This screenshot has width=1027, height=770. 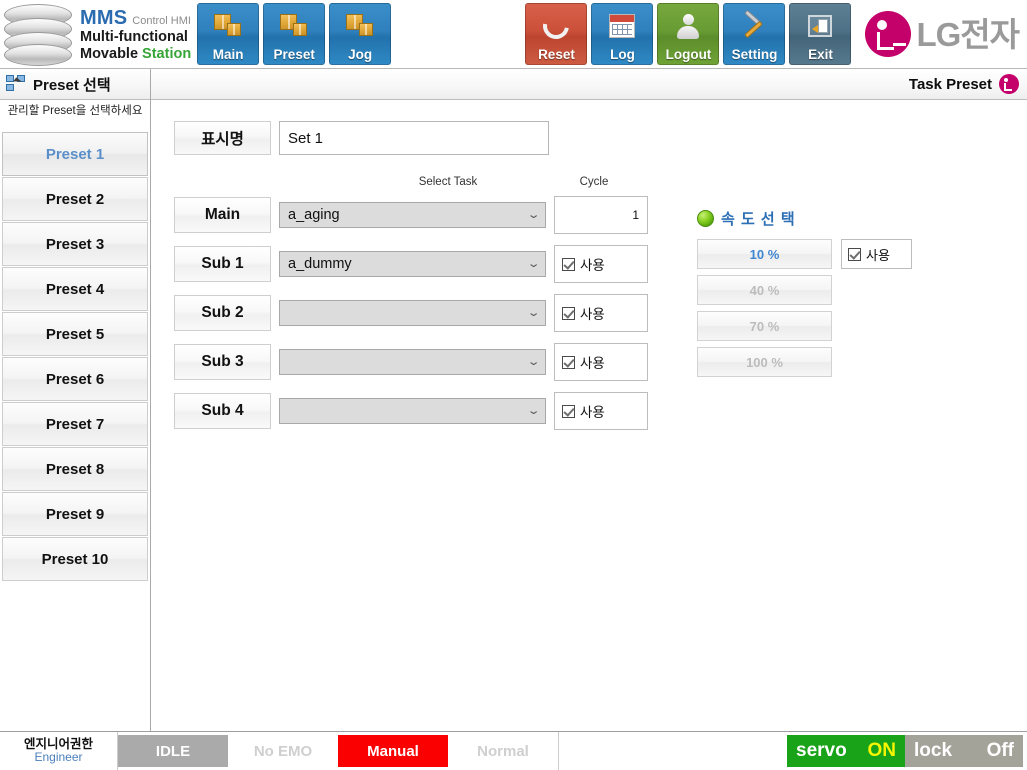 What do you see at coordinates (222, 362) in the screenshot?
I see `task-row-label: Sub 3` at bounding box center [222, 362].